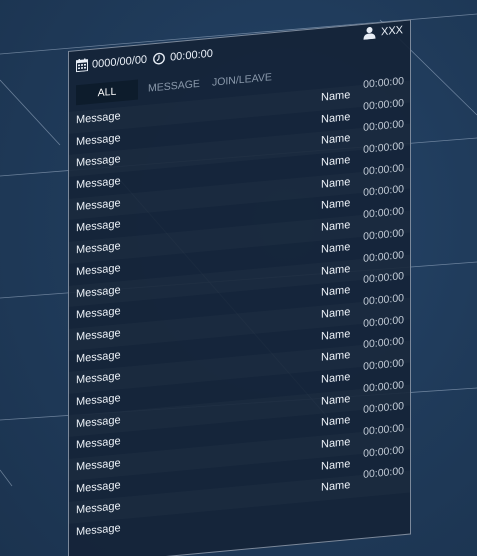  What do you see at coordinates (191, 55) in the screenshot?
I see `time-text: 00:00:00` at bounding box center [191, 55].